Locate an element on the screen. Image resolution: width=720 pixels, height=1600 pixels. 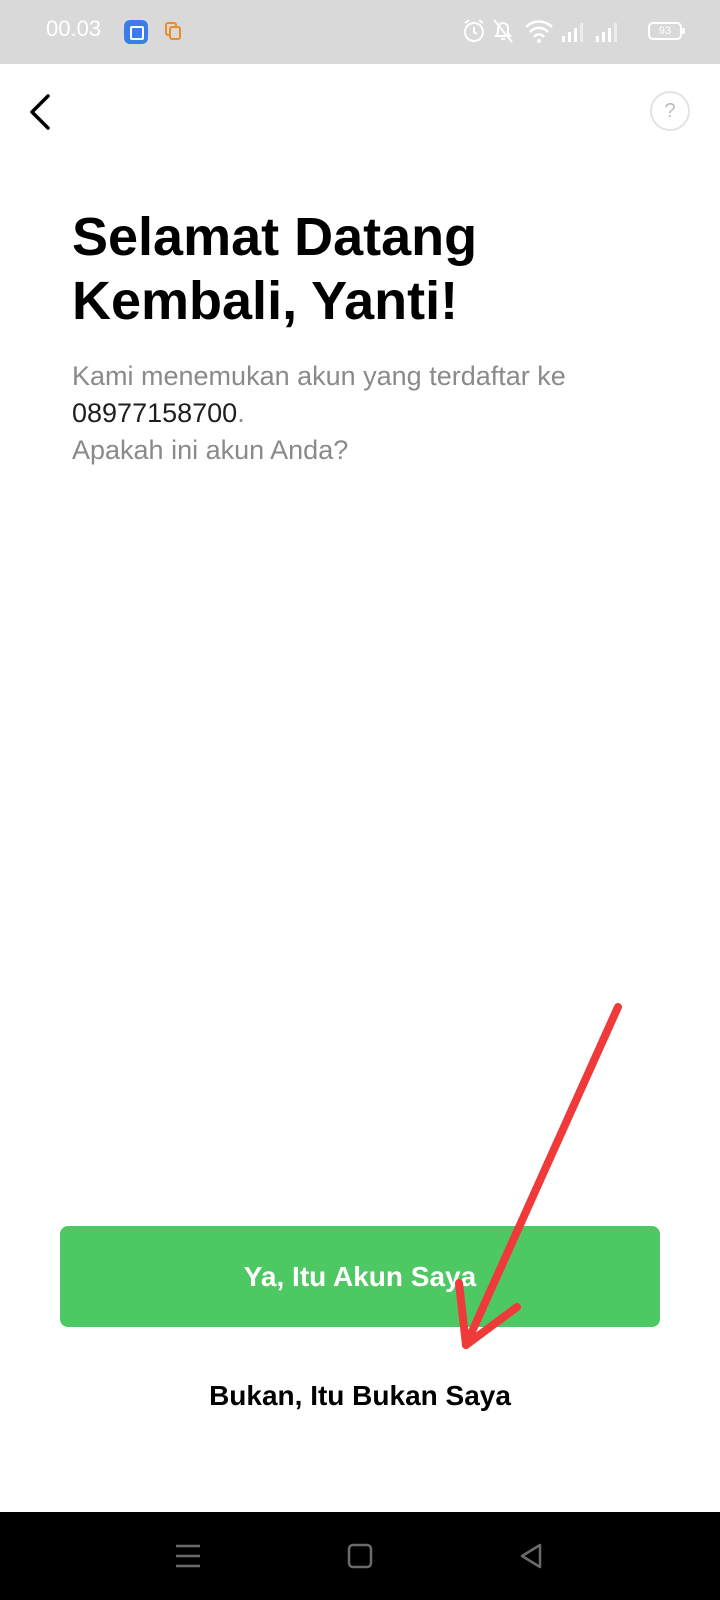
chevron-left-icon is located at coordinates (40, 112).